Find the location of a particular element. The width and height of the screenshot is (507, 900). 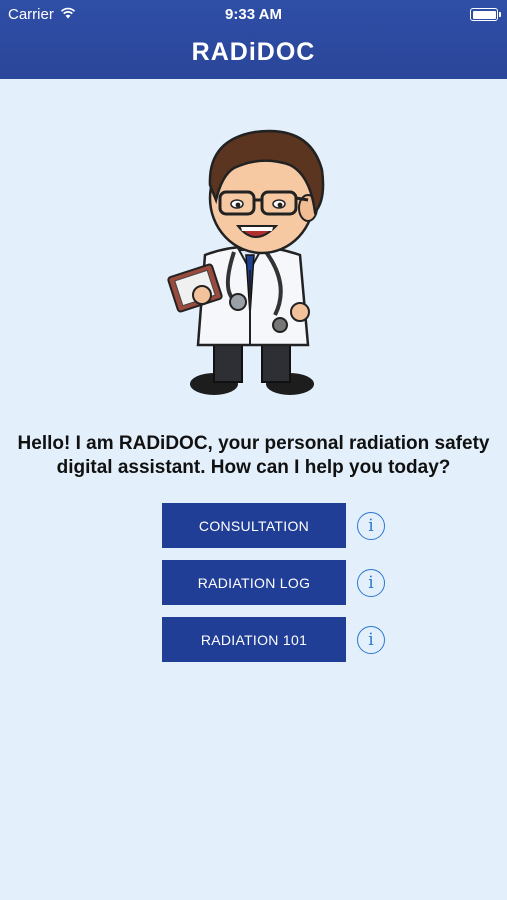

app-title: RADiDOC is located at coordinates (253, 52).